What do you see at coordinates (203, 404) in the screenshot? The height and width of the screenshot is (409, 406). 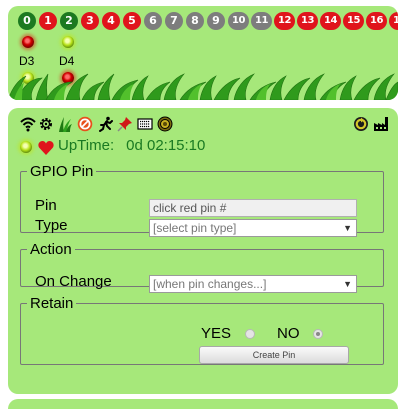 I see `next-panel-edge` at bounding box center [203, 404].